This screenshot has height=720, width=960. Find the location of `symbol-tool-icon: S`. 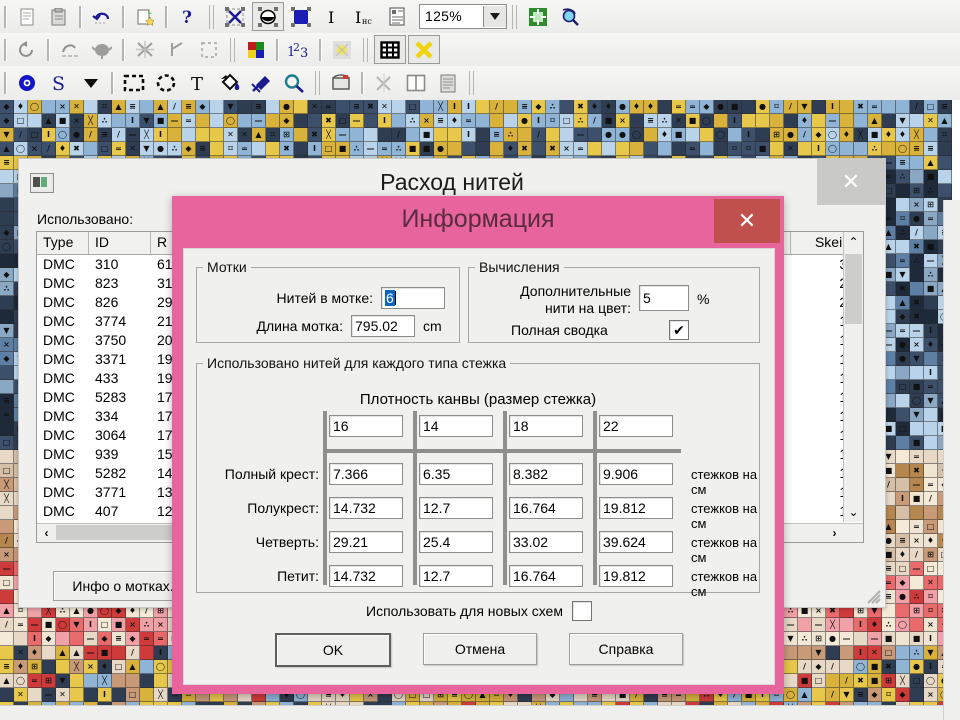

symbol-tool-icon: S is located at coordinates (59, 83).